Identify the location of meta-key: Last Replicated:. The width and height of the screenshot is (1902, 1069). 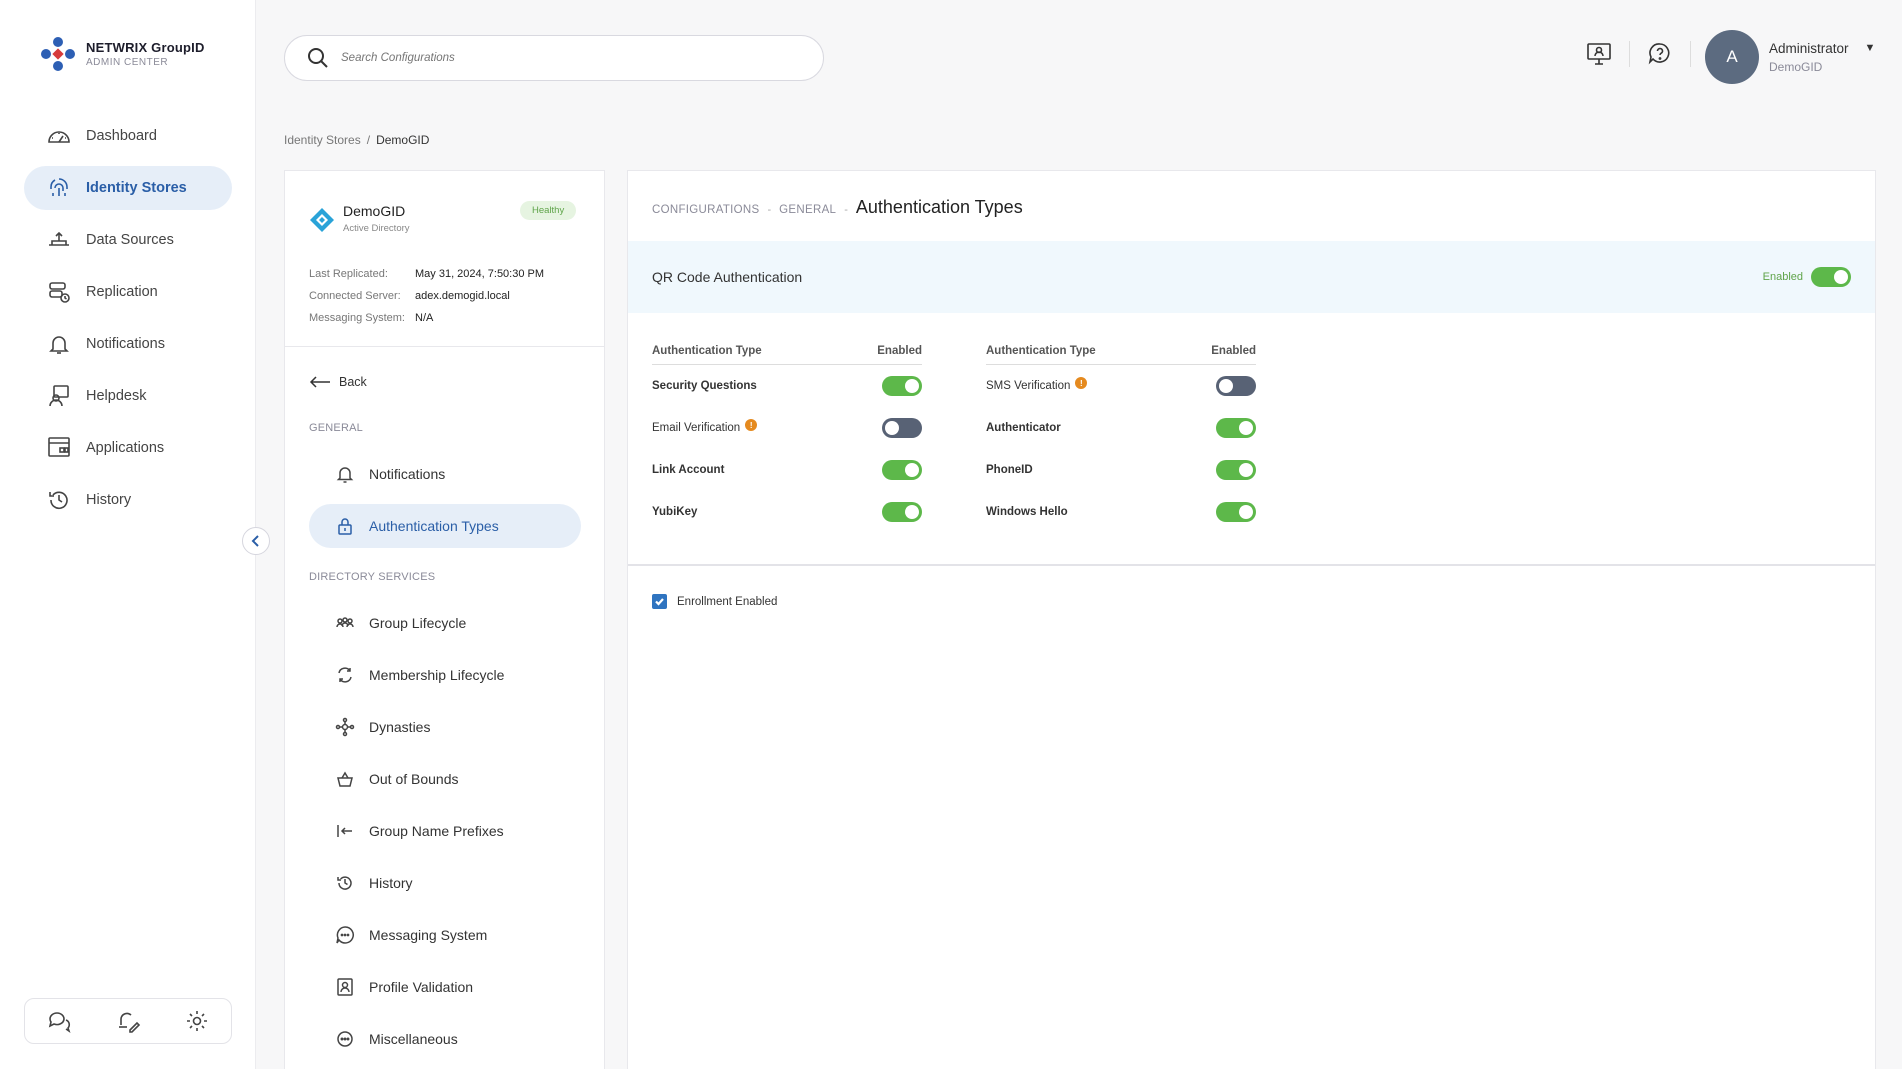
(348, 274).